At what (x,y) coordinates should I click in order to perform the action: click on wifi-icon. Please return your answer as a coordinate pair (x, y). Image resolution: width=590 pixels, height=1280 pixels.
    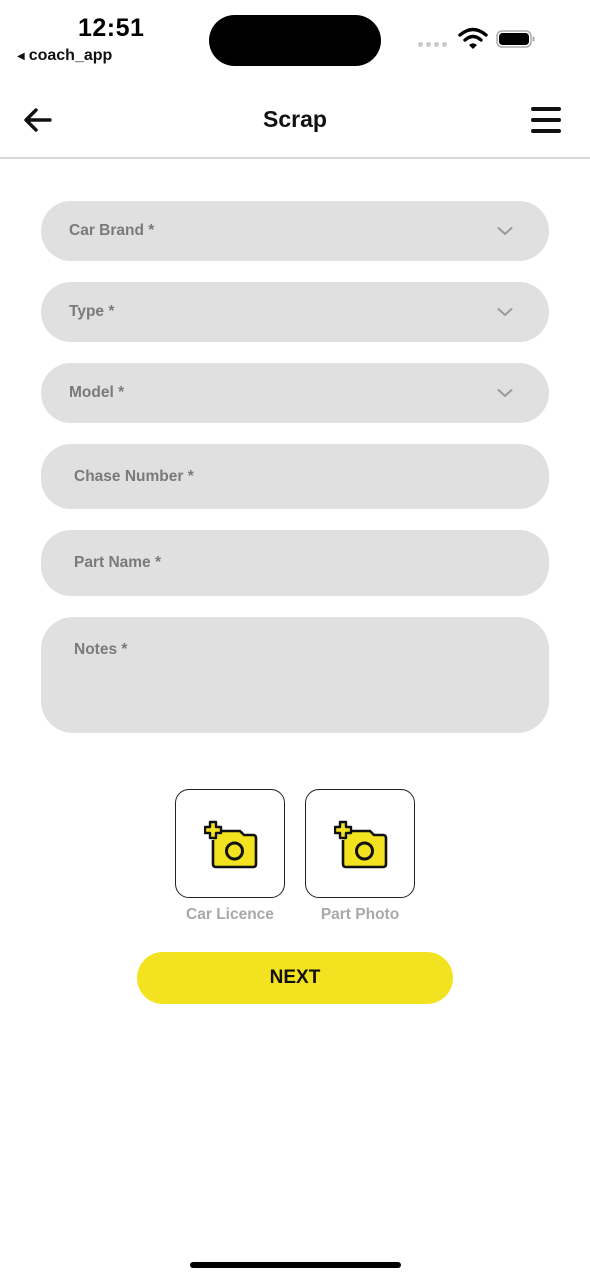
    Looking at the image, I should click on (473, 38).